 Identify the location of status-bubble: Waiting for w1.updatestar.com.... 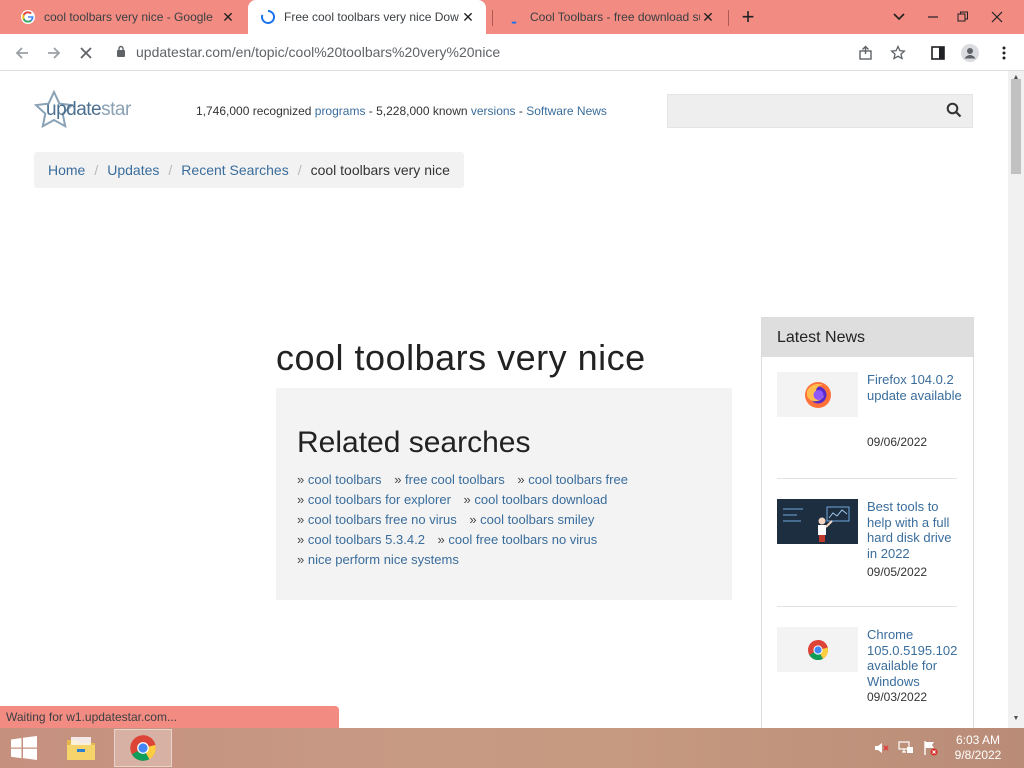
(169, 717).